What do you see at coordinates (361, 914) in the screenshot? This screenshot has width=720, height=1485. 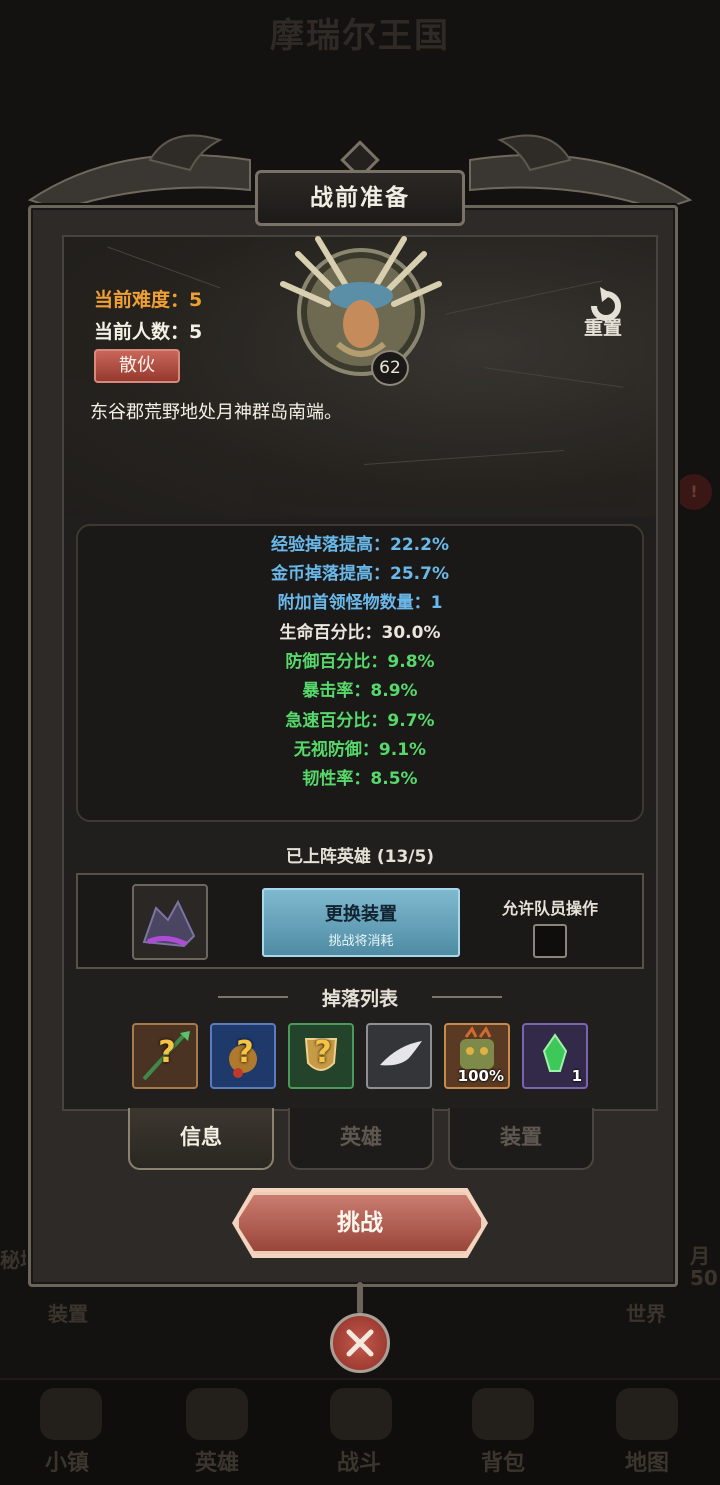 I see `change-equipment-label: 更换装置` at bounding box center [361, 914].